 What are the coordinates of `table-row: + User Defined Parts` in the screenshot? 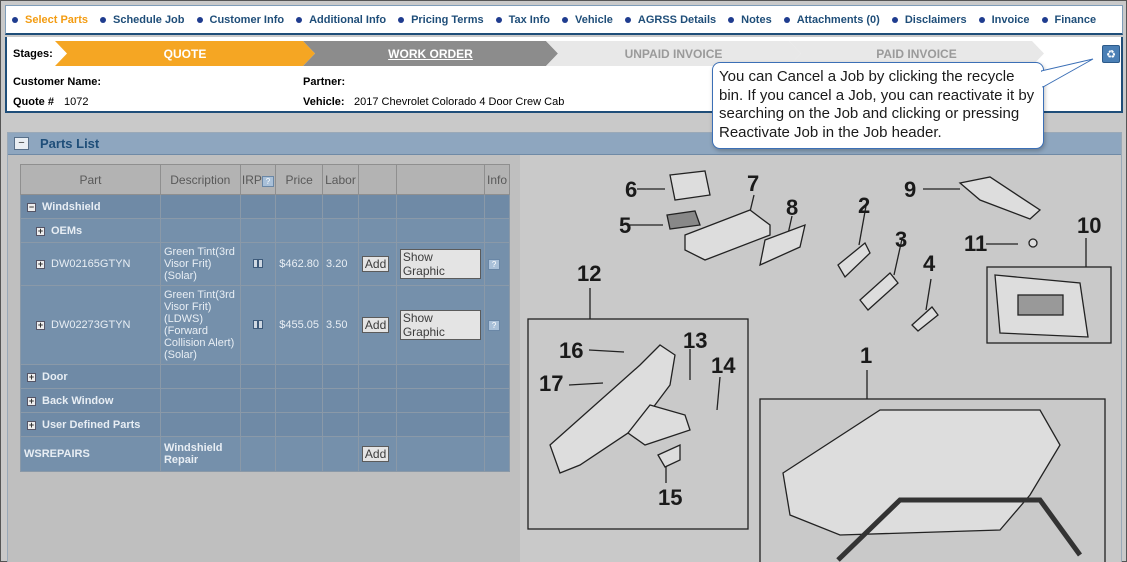 It's located at (265, 424).